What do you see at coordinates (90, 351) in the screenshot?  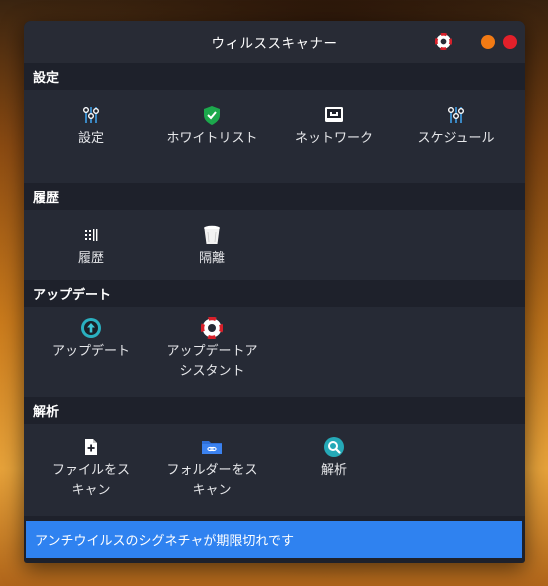 I see `tile-label: アップデート` at bounding box center [90, 351].